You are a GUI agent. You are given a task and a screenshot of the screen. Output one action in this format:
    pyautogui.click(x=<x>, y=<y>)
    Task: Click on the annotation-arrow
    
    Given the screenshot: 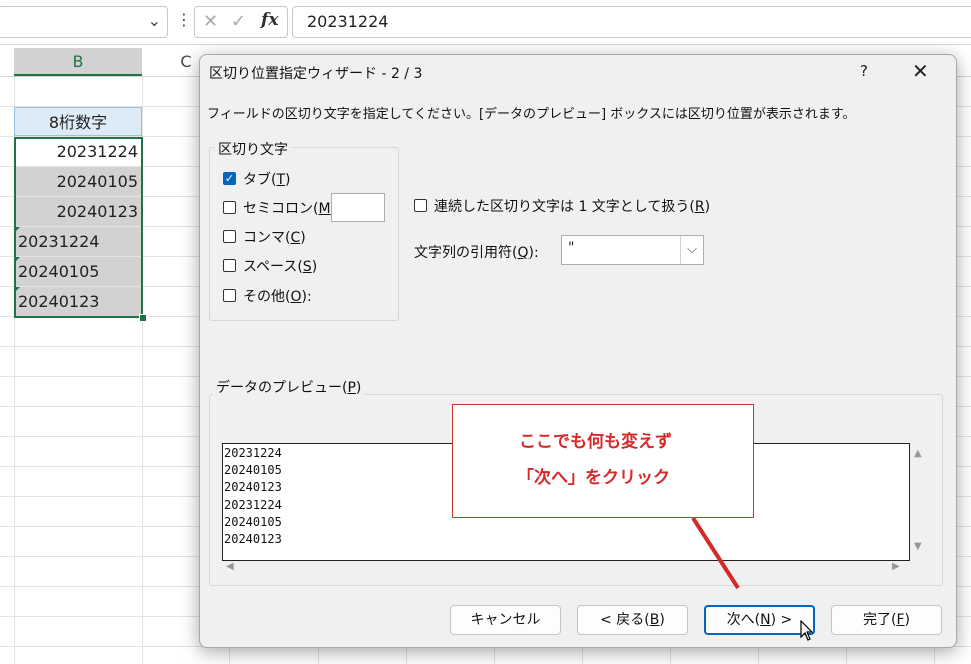 What is the action you would take?
    pyautogui.click(x=715, y=553)
    